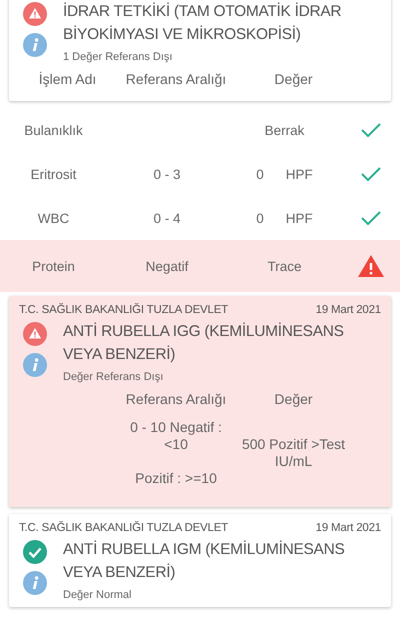  What do you see at coordinates (53, 130) in the screenshot?
I see `test-name: Bulanıklık` at bounding box center [53, 130].